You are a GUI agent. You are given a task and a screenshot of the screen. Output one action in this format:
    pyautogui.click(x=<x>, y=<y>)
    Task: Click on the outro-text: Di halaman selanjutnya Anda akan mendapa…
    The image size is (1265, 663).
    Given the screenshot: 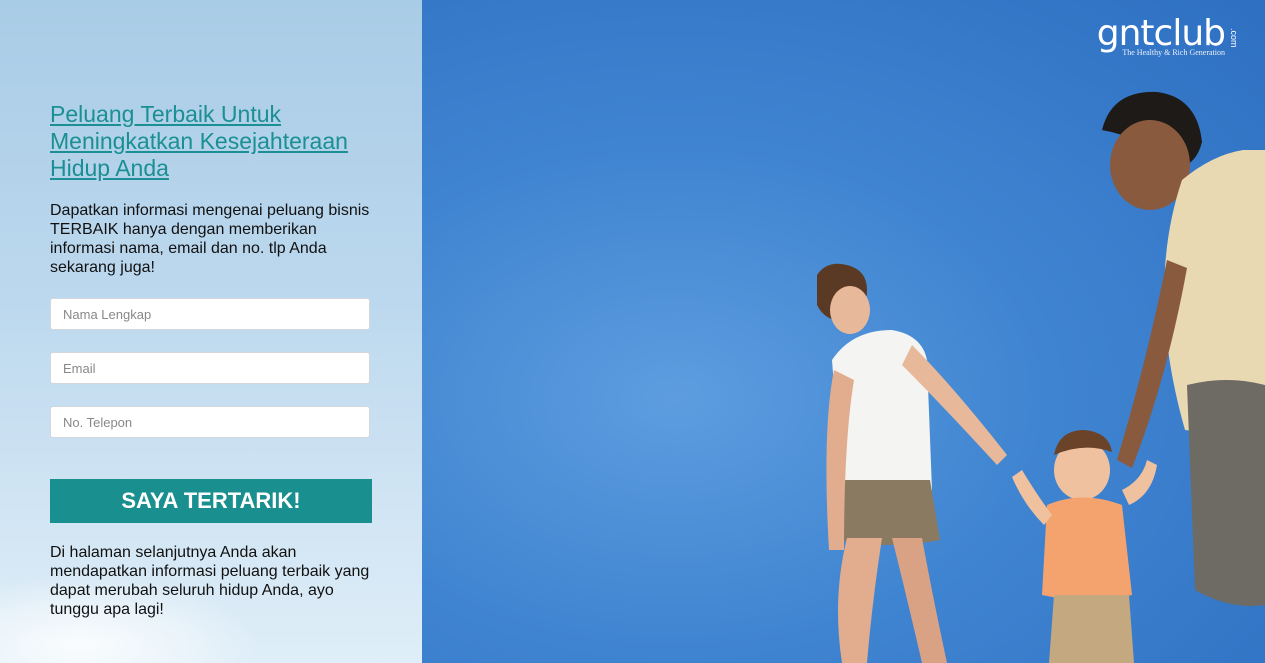 What is the action you would take?
    pyautogui.click(x=210, y=581)
    